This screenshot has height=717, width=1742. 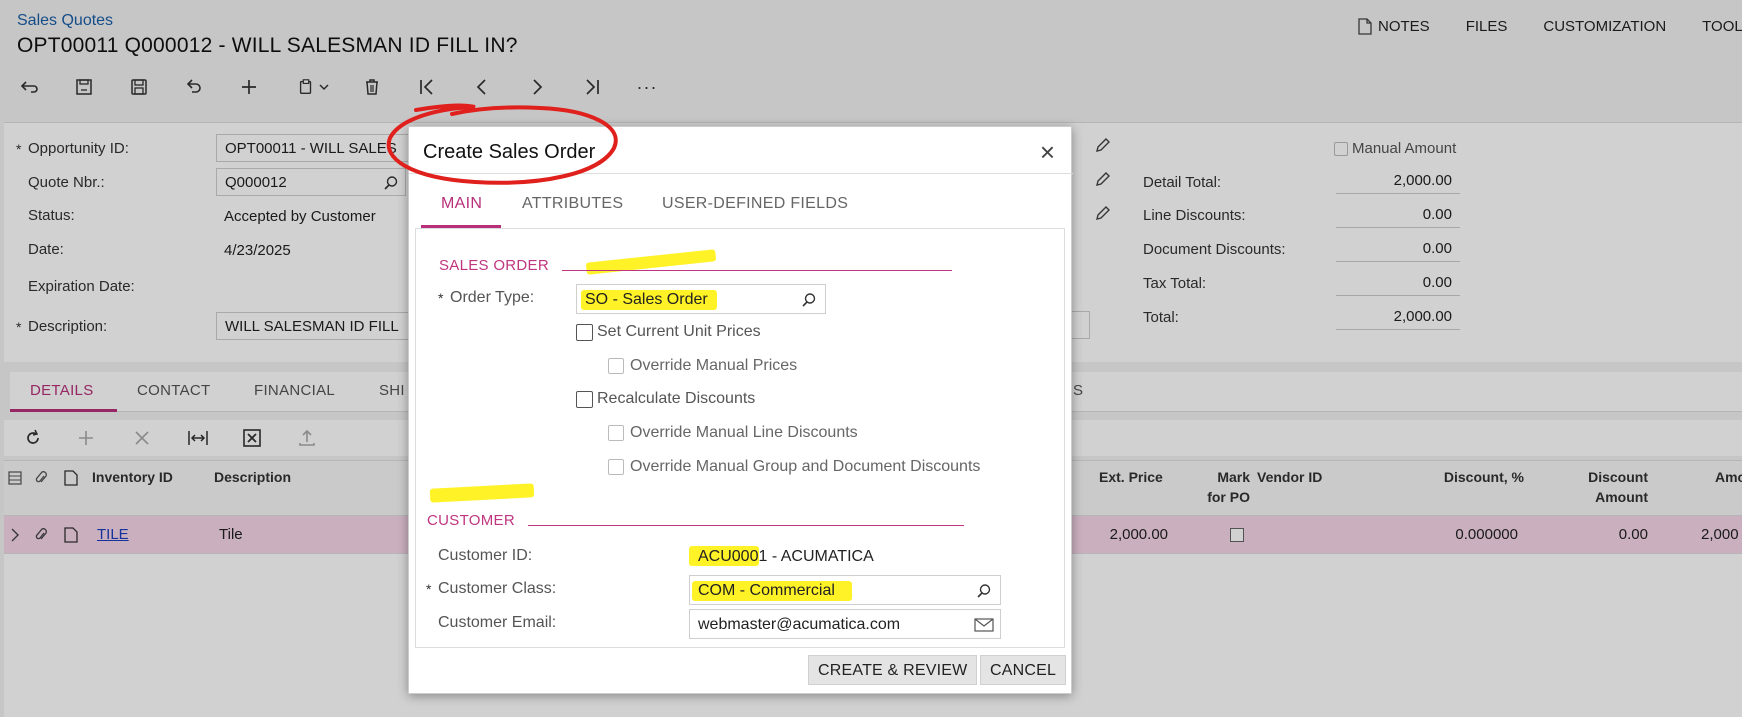 What do you see at coordinates (646, 299) in the screenshot?
I see `order-type-value: SO - Sales Order` at bounding box center [646, 299].